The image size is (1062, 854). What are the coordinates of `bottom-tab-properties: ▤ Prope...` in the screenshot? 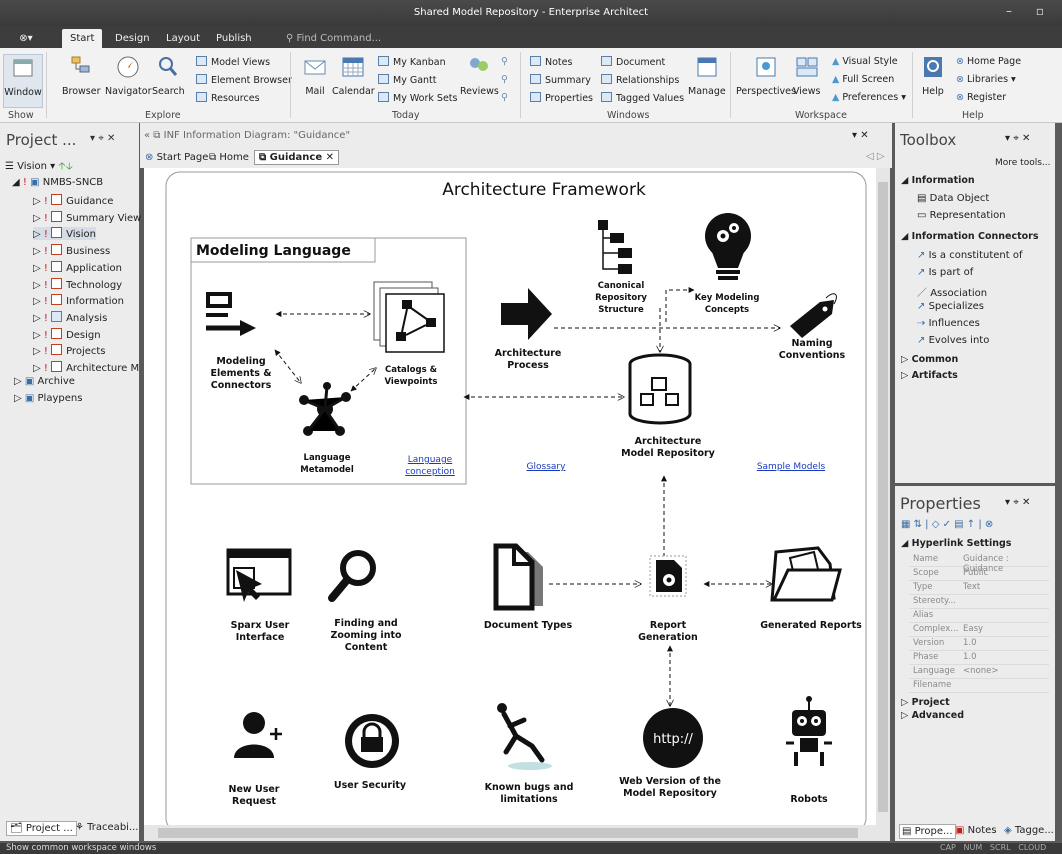 It's located at (927, 831).